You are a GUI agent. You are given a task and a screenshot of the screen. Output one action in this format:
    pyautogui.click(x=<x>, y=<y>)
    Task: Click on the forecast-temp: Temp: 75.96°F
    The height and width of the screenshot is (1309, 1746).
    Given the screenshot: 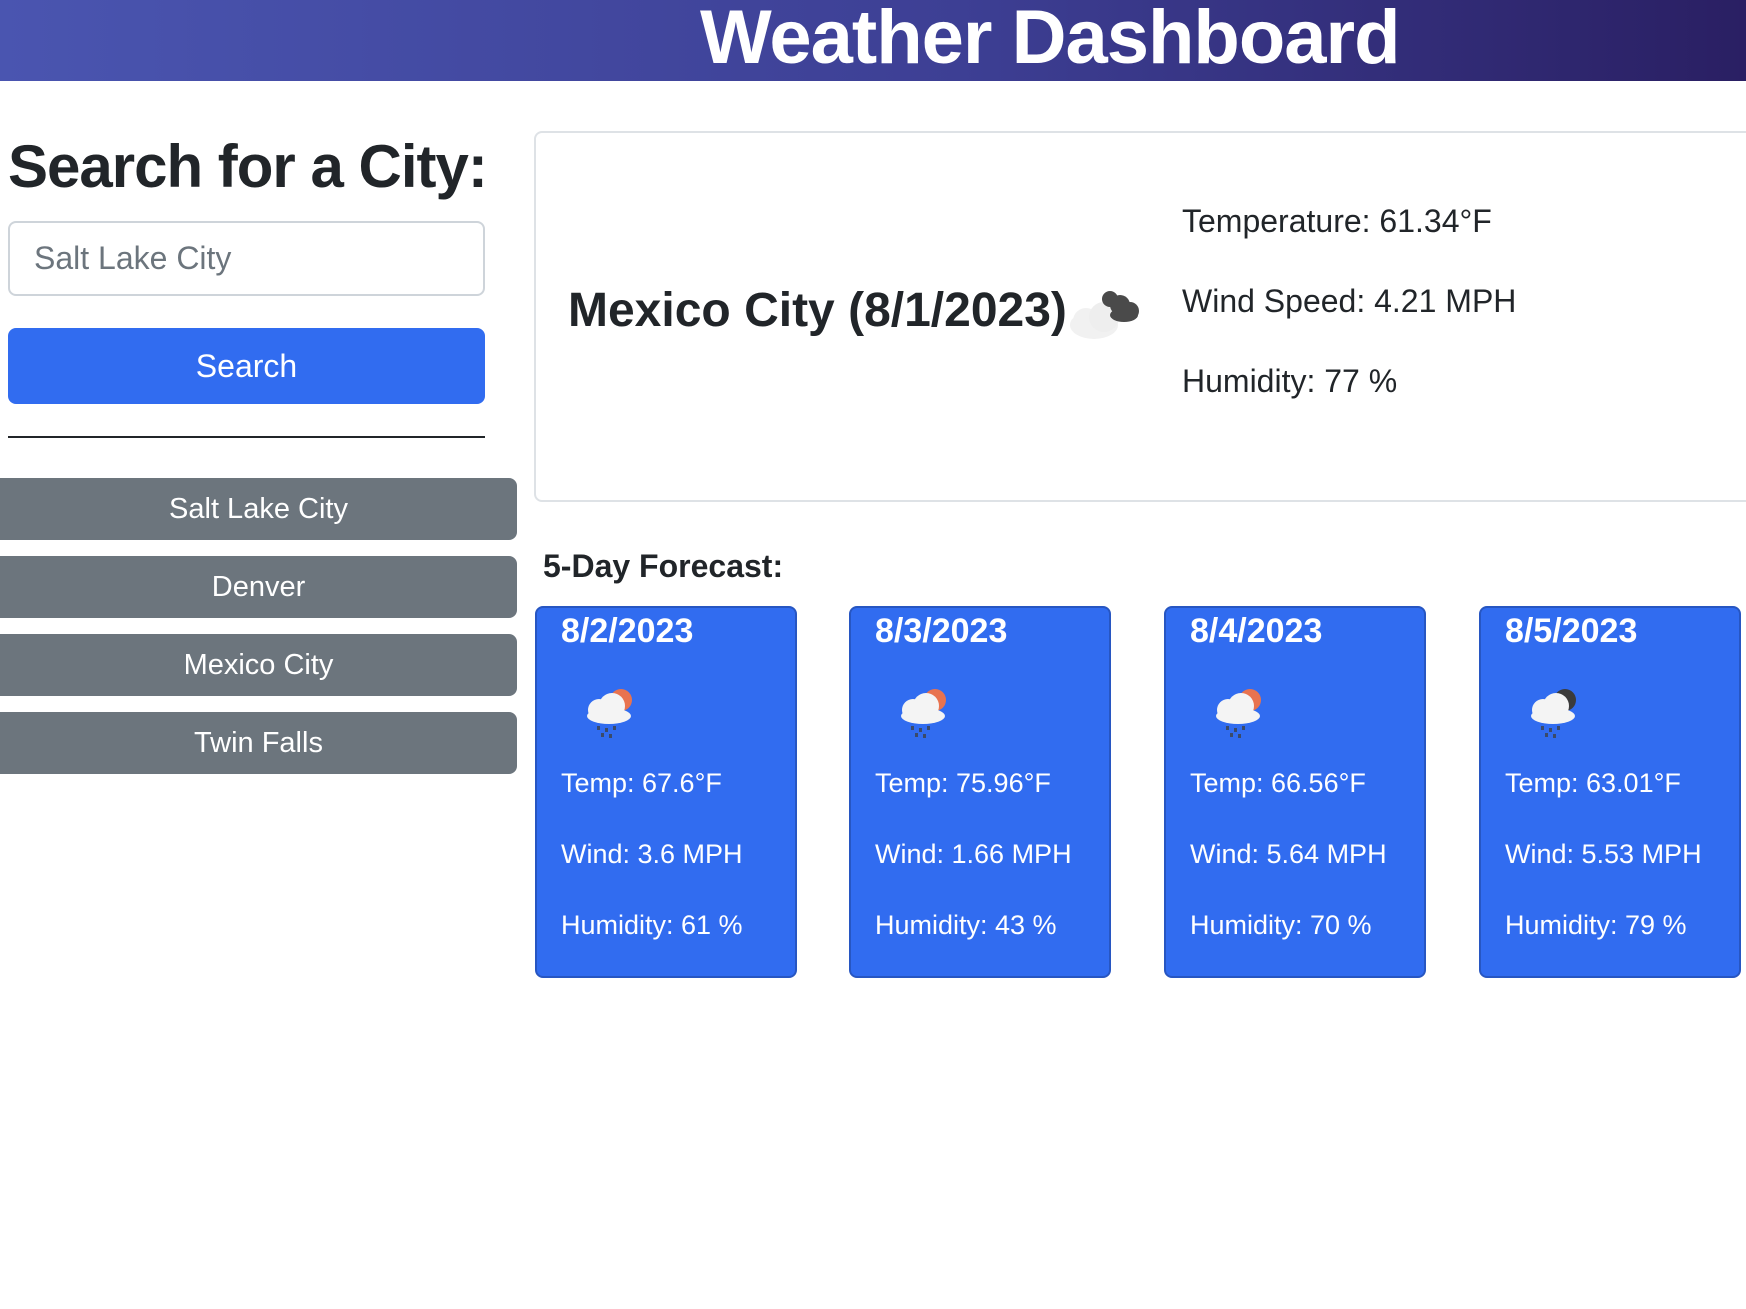 What is the action you would take?
    pyautogui.click(x=963, y=783)
    